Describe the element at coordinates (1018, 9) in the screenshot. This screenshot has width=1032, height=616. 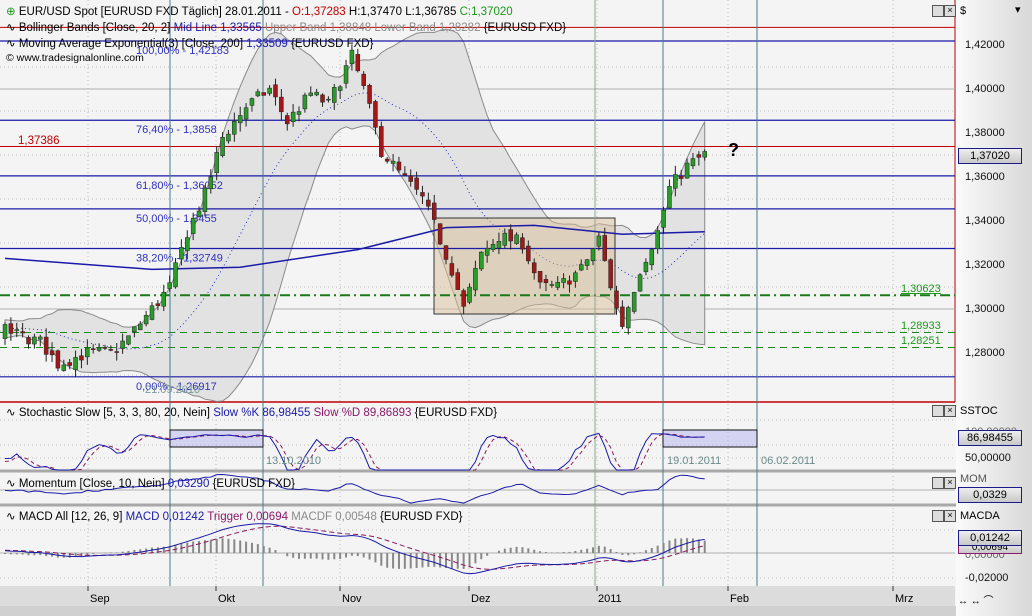
I see `axis-dropdown-icon: ▾` at that location.